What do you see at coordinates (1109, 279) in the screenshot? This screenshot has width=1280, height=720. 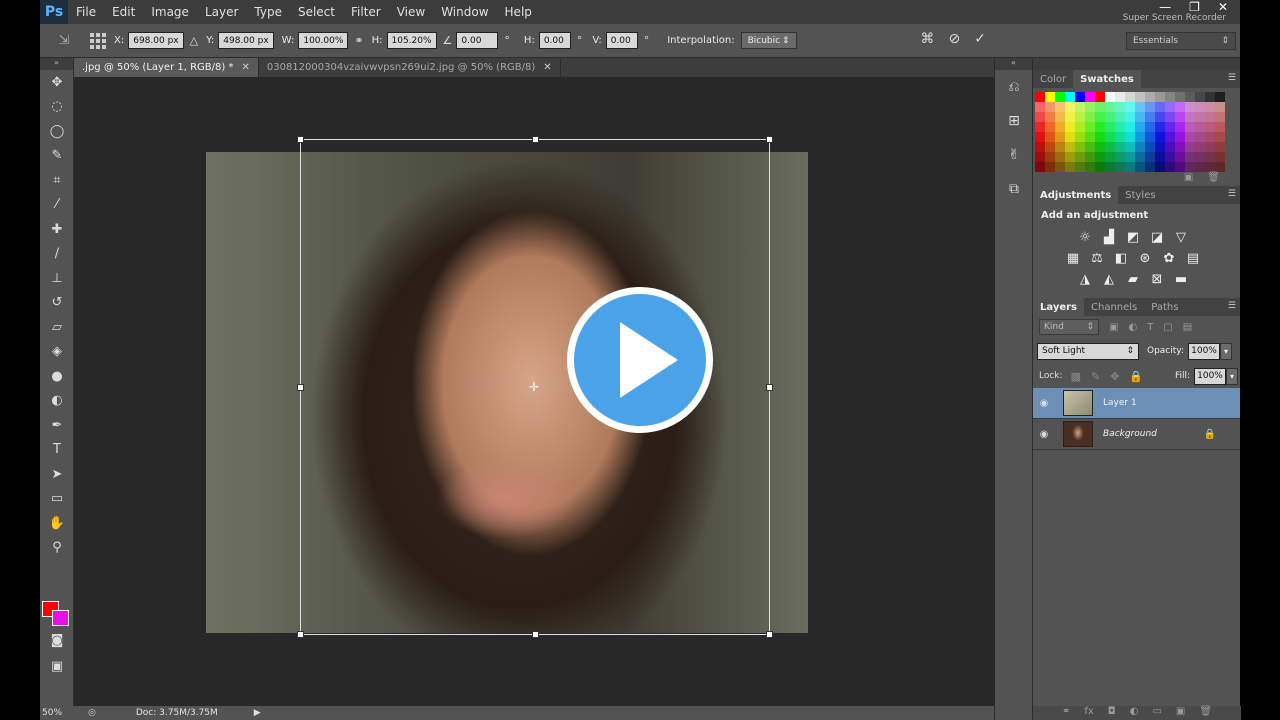 I see `posterize-icon: ◭` at bounding box center [1109, 279].